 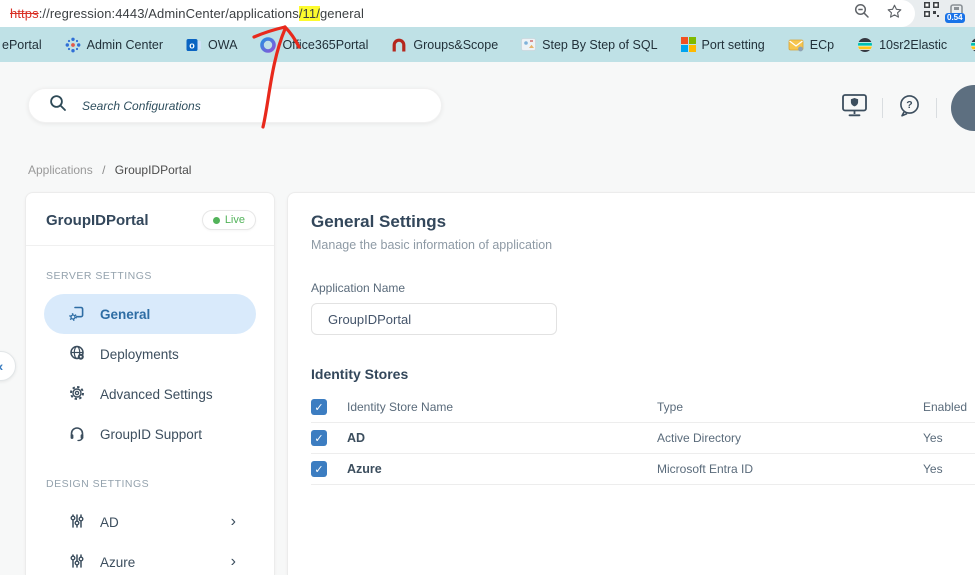 I want to click on elastic-icon, so click(x=972, y=45).